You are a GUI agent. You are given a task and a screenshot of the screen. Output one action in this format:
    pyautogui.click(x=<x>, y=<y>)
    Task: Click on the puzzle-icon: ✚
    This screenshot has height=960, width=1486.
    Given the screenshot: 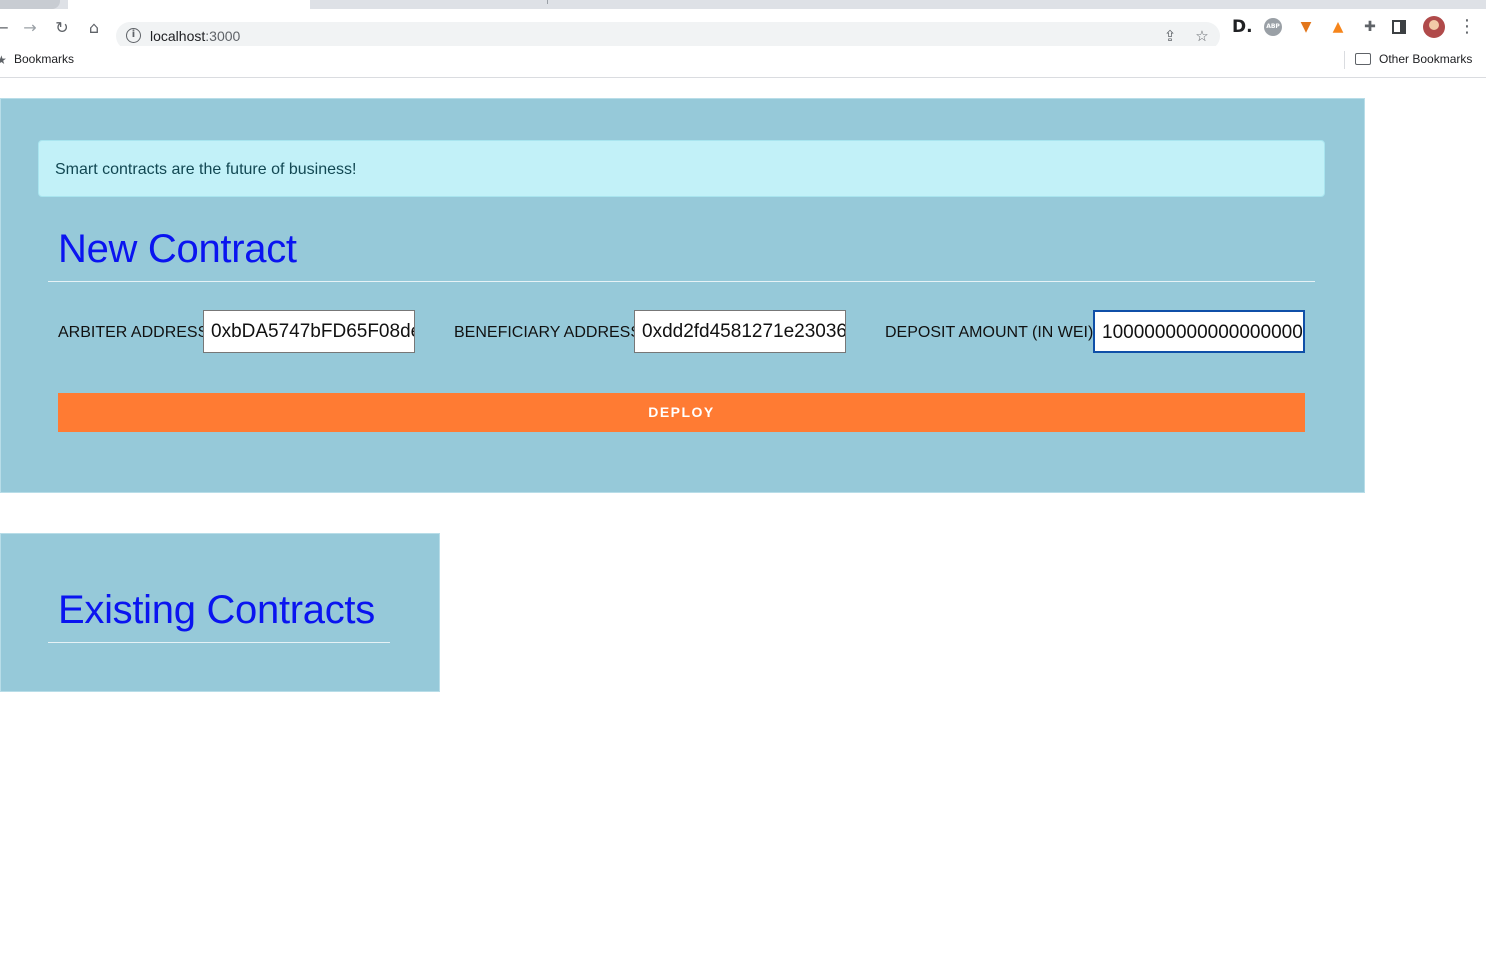 What is the action you would take?
    pyautogui.click(x=1370, y=27)
    